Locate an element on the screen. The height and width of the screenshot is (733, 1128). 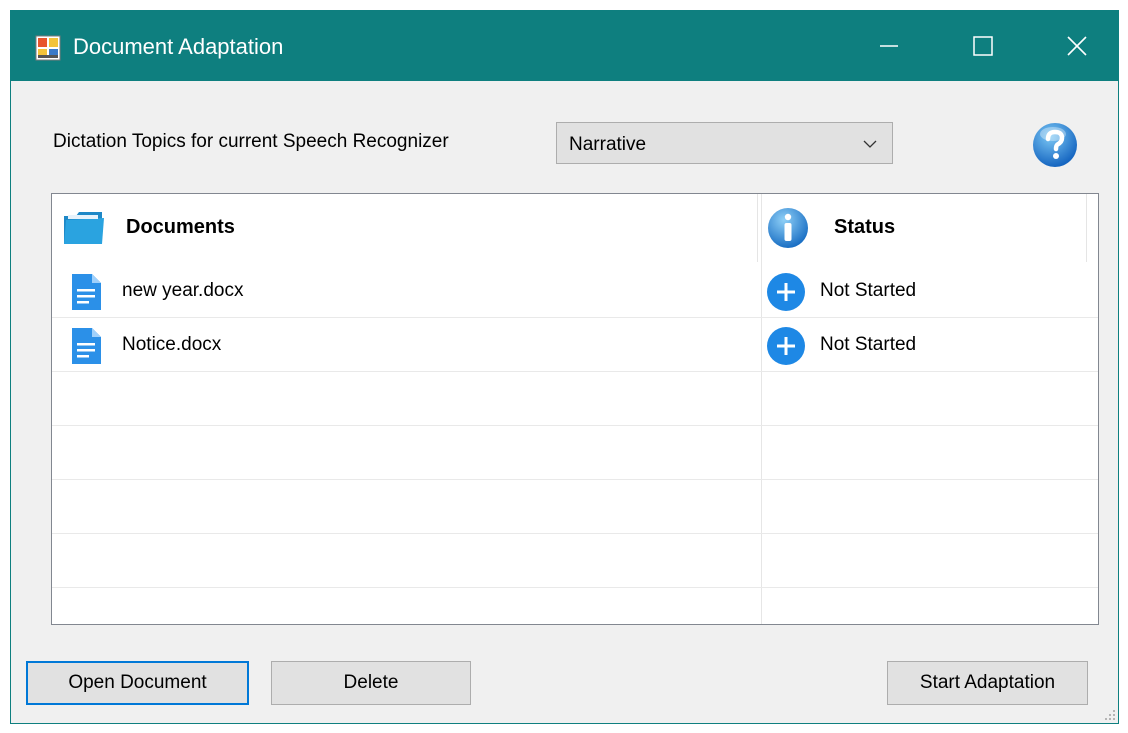
document-name: Notice.docx is located at coordinates (172, 344).